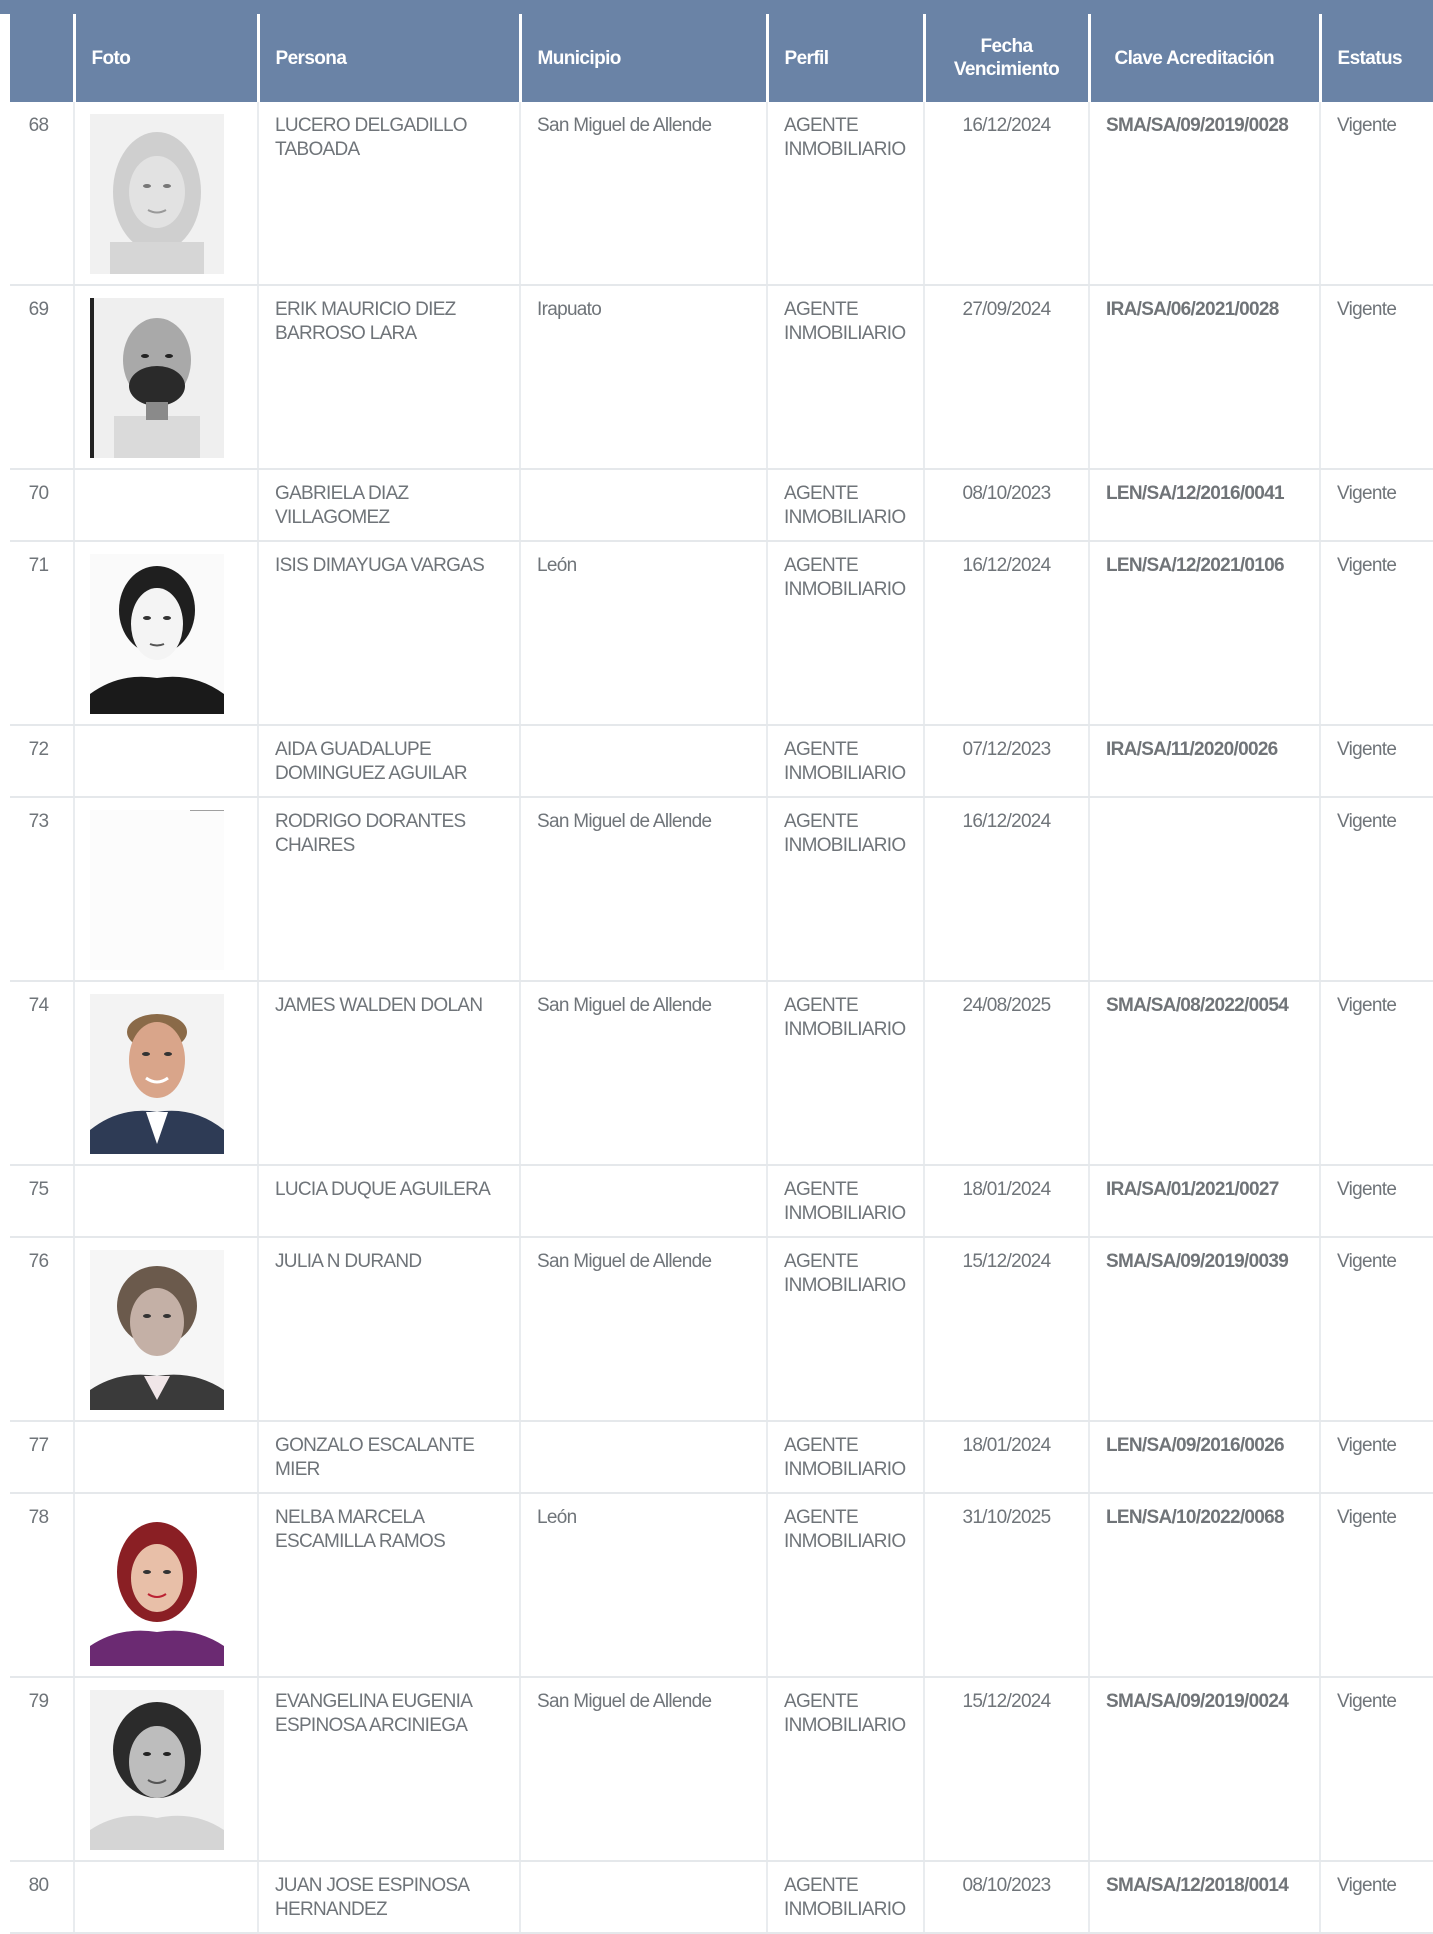 This screenshot has height=1934, width=1433. Describe the element at coordinates (388, 1457) in the screenshot. I see `row-persona: GONZALO ESCALANTE MIER` at that location.